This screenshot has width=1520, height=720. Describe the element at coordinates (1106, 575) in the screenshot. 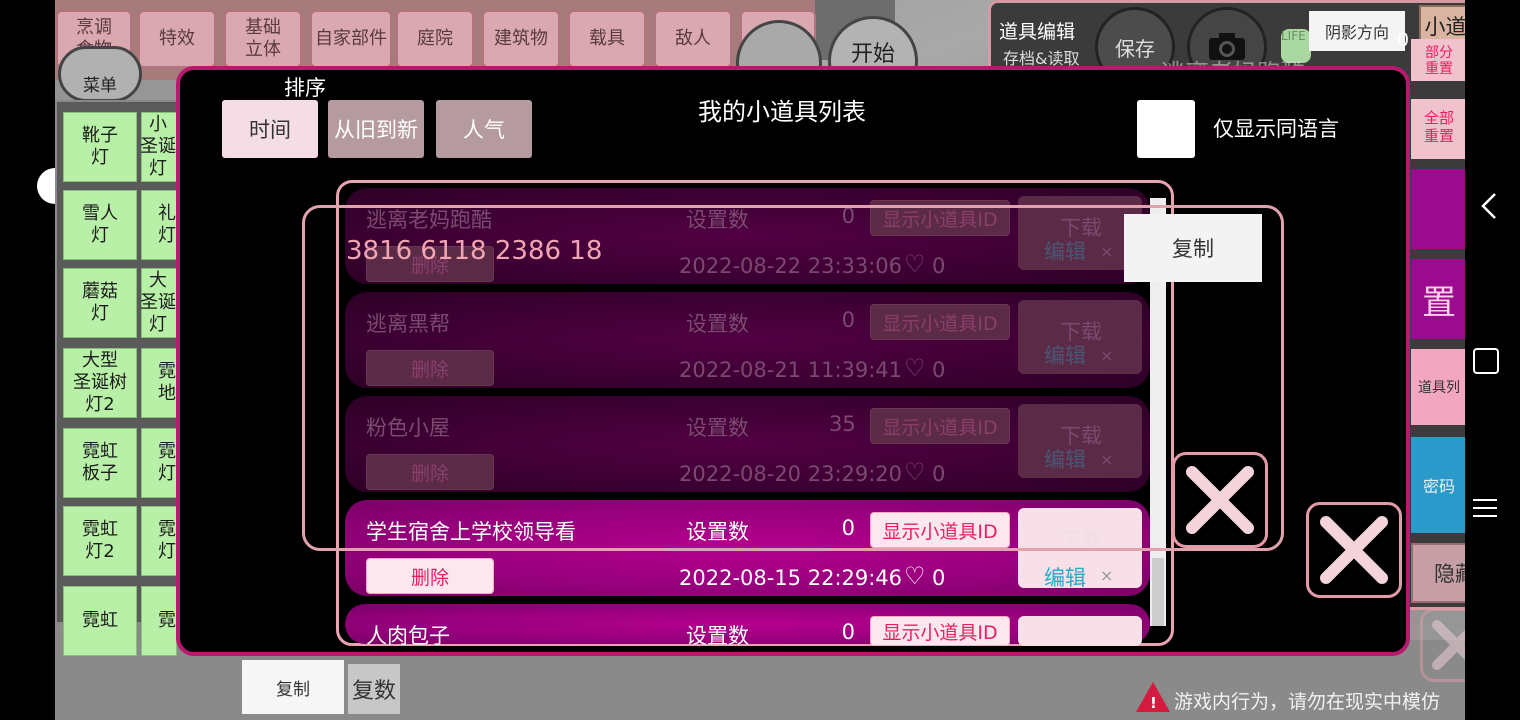

I see `remove-x: ×` at that location.